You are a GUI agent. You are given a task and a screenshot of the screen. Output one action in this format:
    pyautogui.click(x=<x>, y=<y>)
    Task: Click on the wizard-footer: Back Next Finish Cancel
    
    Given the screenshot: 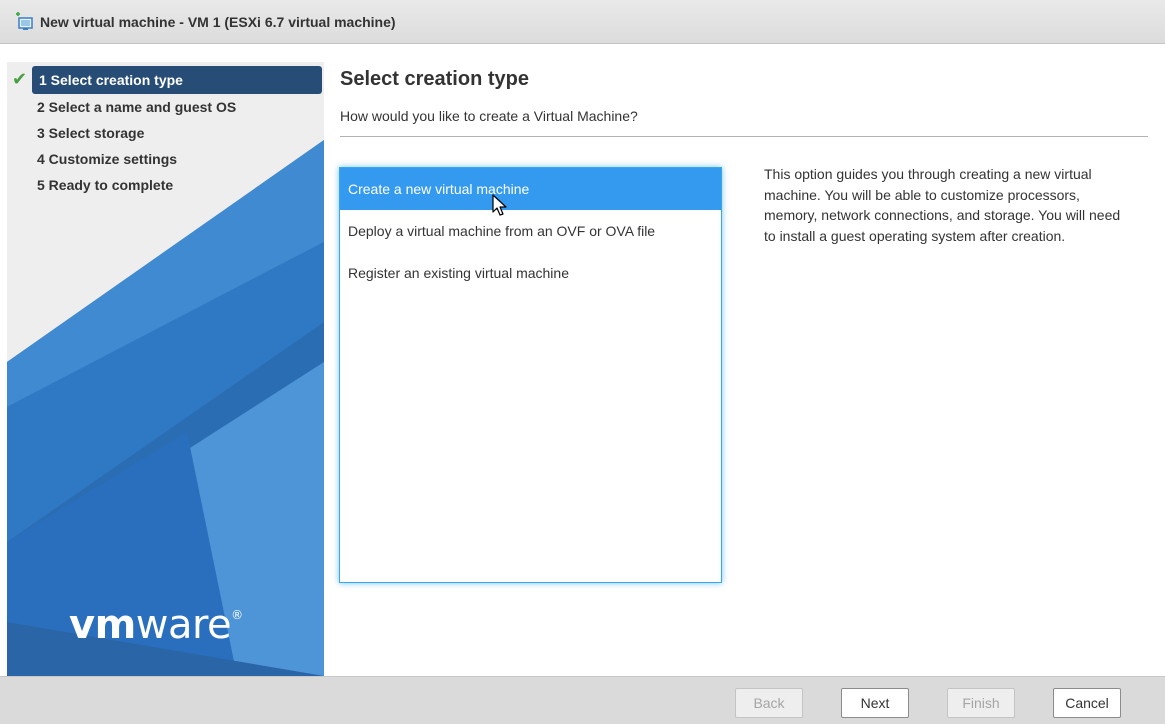 What is the action you would take?
    pyautogui.click(x=582, y=700)
    